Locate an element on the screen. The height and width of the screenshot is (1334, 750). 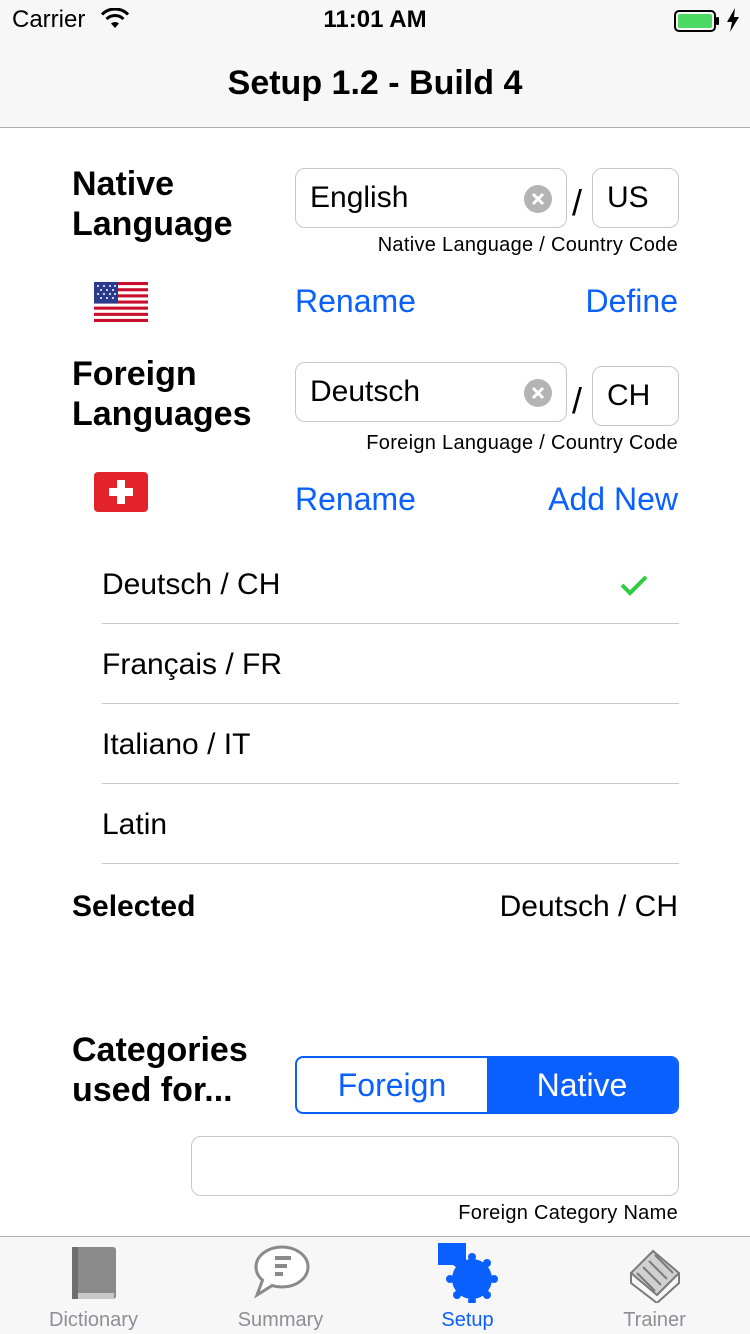
native-language-field: English is located at coordinates (431, 198).